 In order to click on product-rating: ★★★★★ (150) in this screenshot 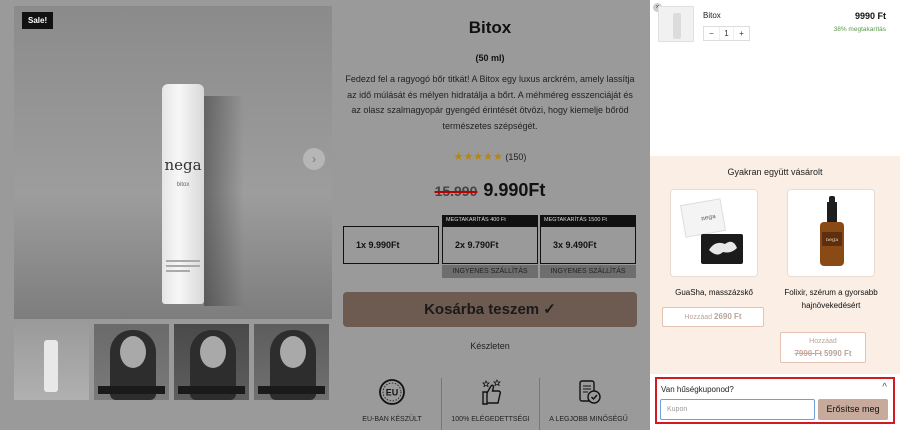, I will do `click(490, 156)`.